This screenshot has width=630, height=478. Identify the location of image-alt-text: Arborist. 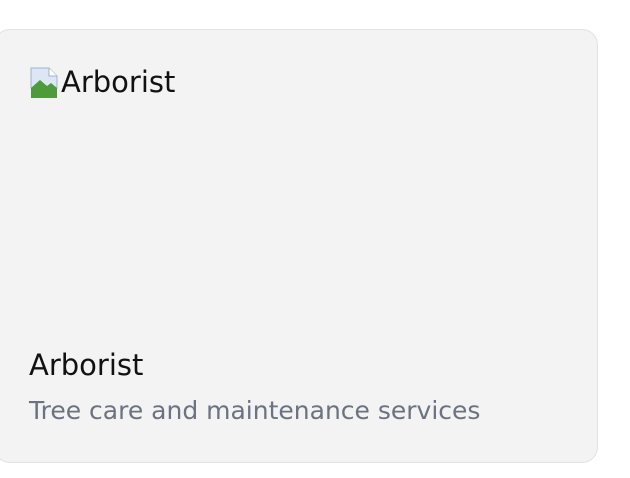
(118, 81).